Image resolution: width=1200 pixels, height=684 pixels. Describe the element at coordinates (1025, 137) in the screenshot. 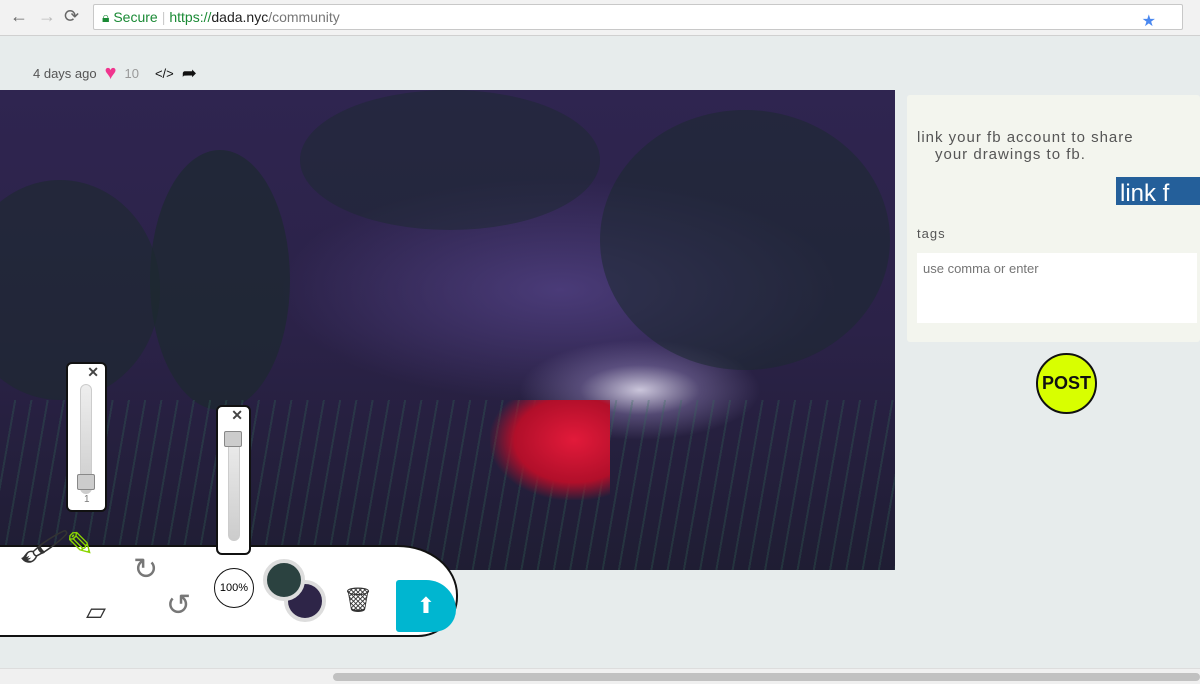

I see `fb-prompt-line1: link your fb account to share` at that location.